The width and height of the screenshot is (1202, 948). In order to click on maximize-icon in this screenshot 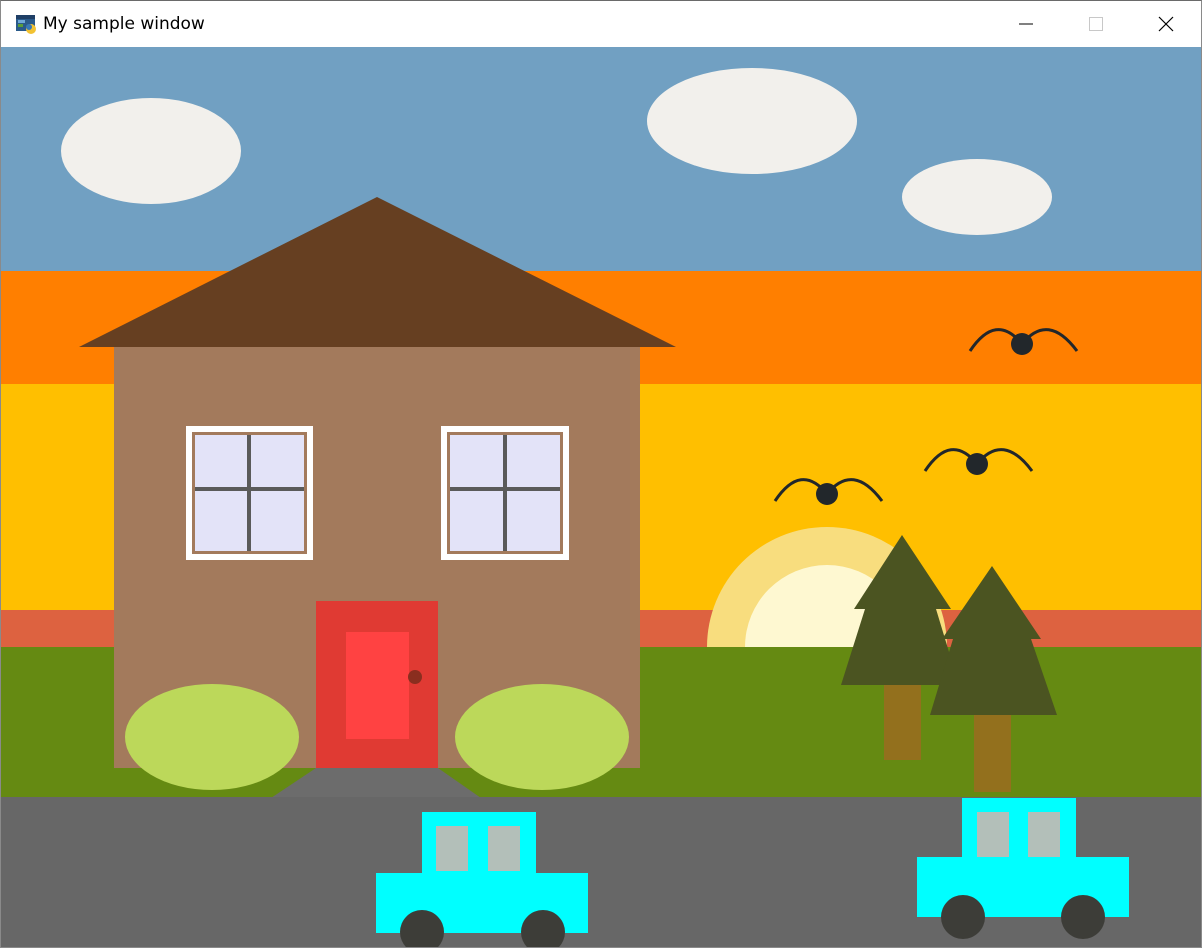, I will do `click(1096, 24)`.